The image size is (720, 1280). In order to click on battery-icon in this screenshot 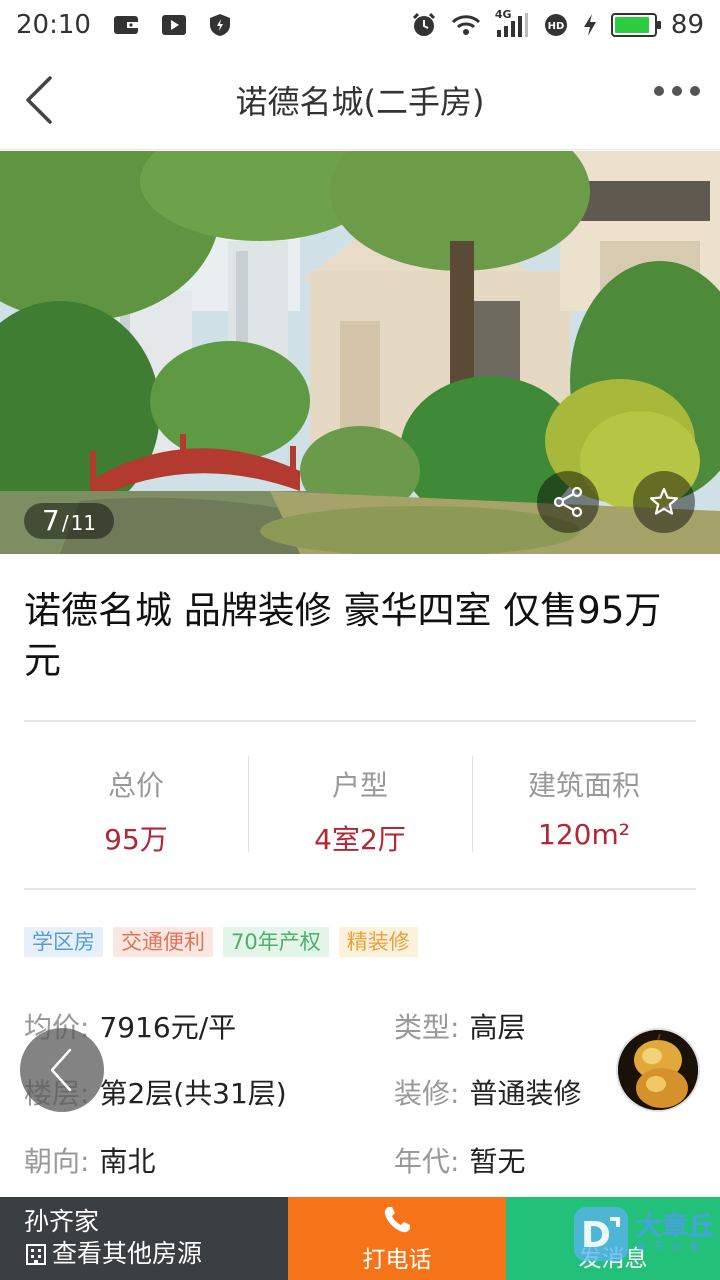, I will do `click(635, 25)`.